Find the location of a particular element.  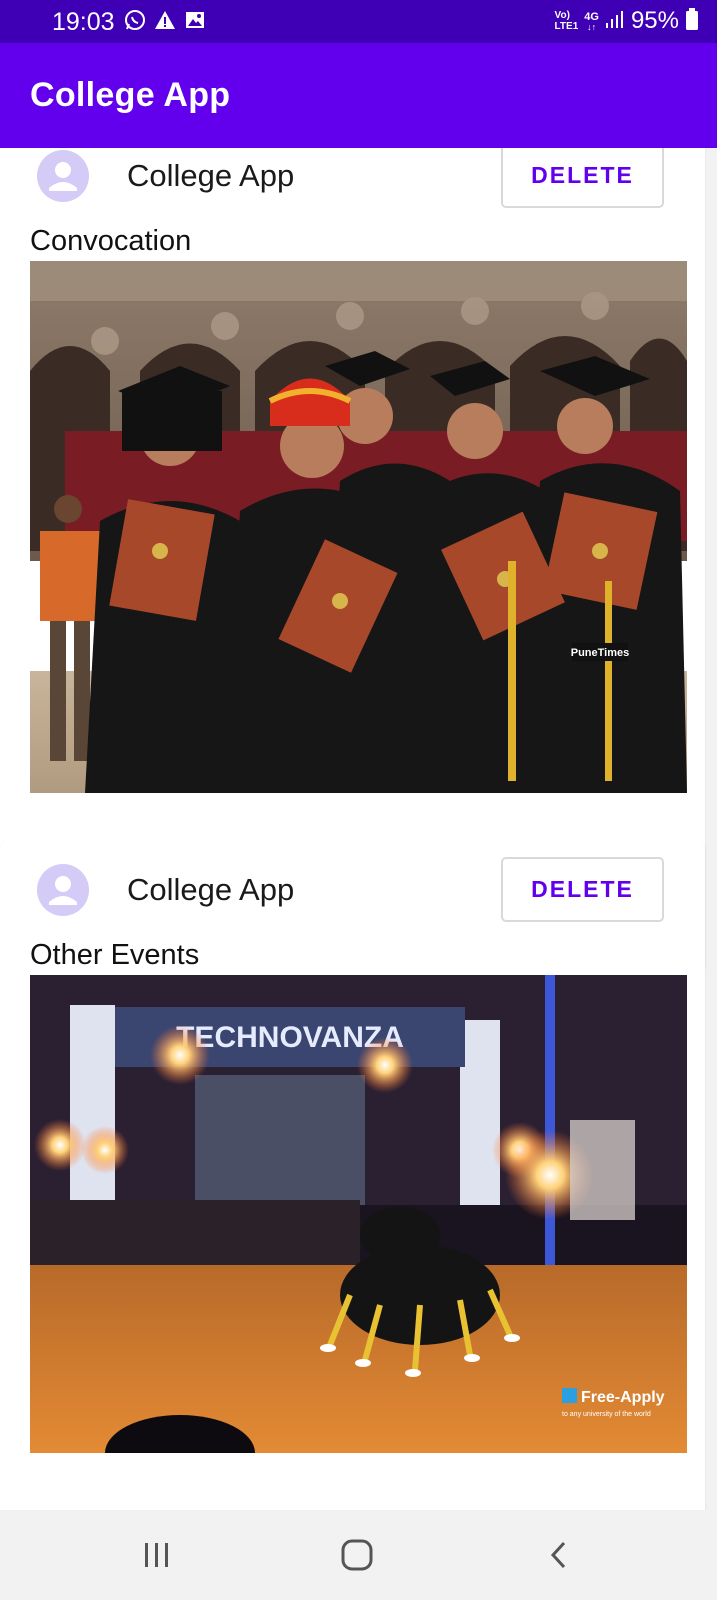

home-button is located at coordinates (357, 1555).